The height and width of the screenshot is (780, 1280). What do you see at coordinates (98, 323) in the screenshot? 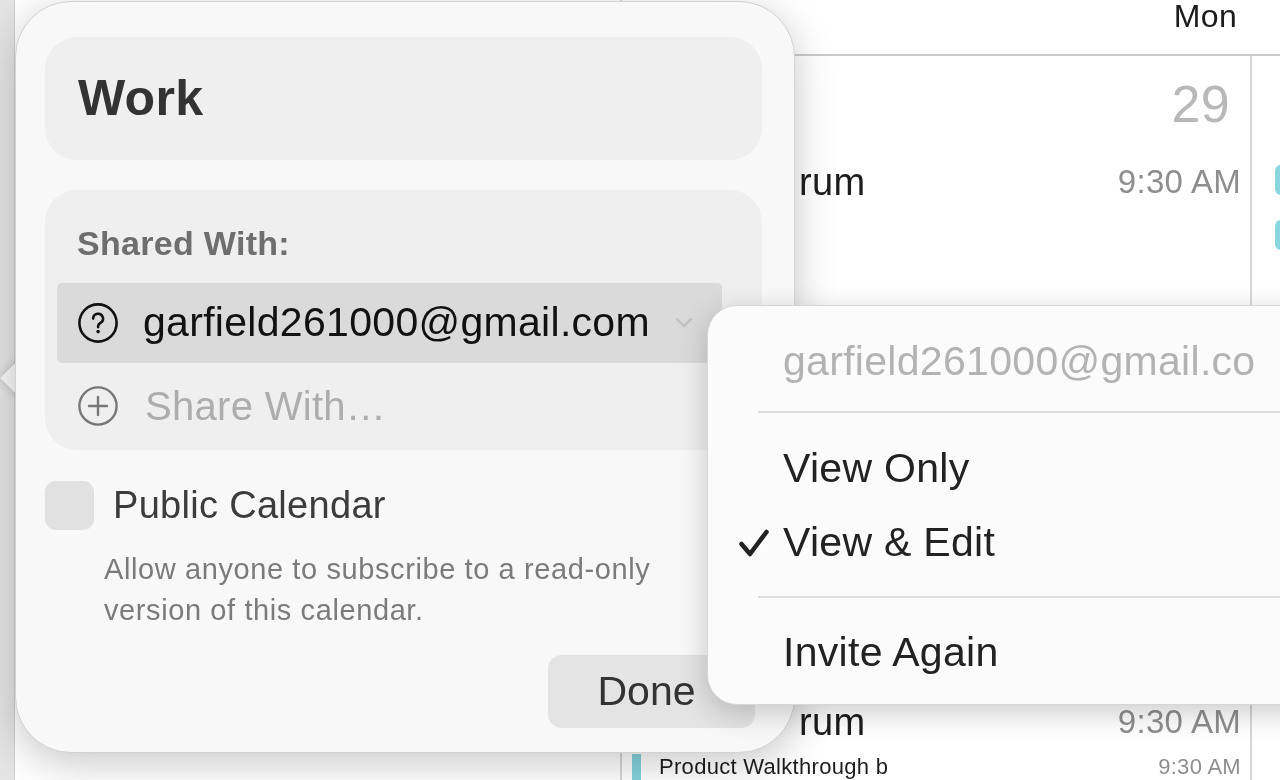
I see `question-circle-icon` at bounding box center [98, 323].